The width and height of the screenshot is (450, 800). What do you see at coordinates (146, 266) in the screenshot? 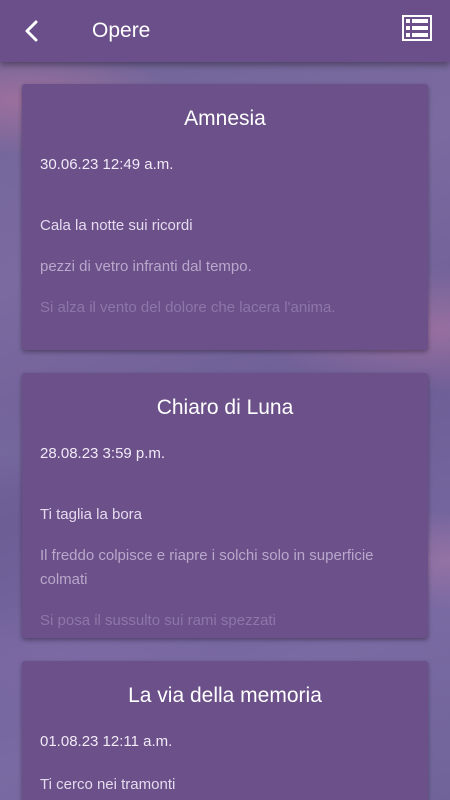
I see `excerpt-line: pezzi di vetro infranti dal tempo.` at bounding box center [146, 266].